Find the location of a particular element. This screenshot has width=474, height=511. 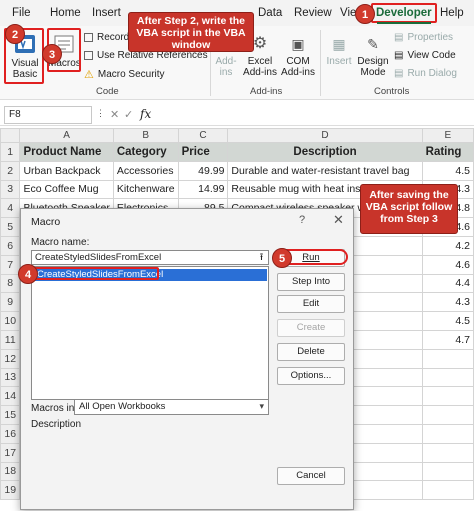

tab-home: Home is located at coordinates (65, 13).